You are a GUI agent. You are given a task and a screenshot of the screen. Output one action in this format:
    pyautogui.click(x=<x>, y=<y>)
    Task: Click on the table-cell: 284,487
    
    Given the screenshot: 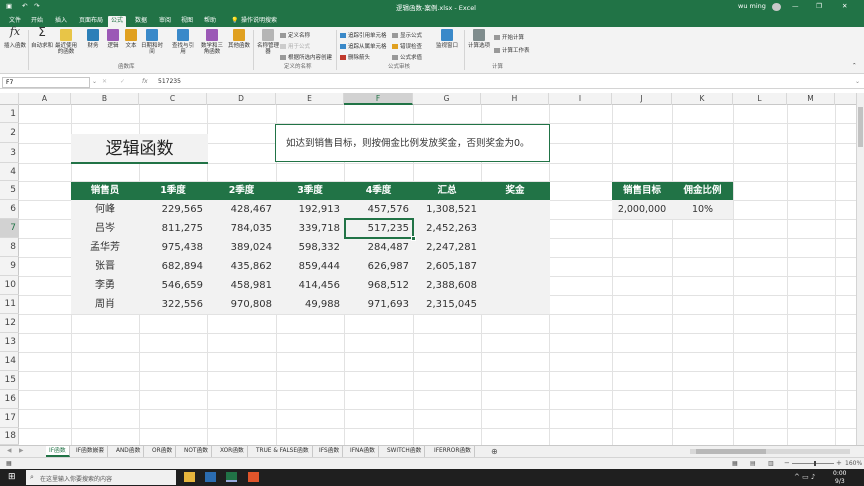 What is the action you would take?
    pyautogui.click(x=376, y=248)
    